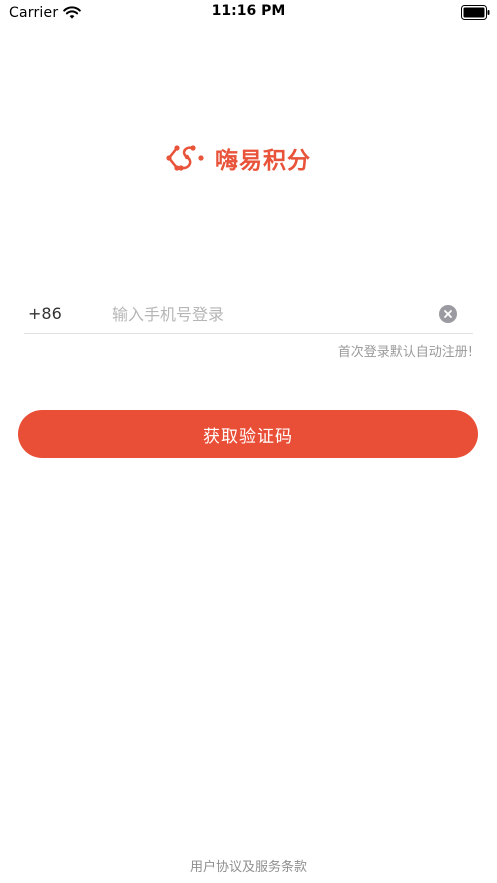  What do you see at coordinates (475, 12) in the screenshot?
I see `battery-icon` at bounding box center [475, 12].